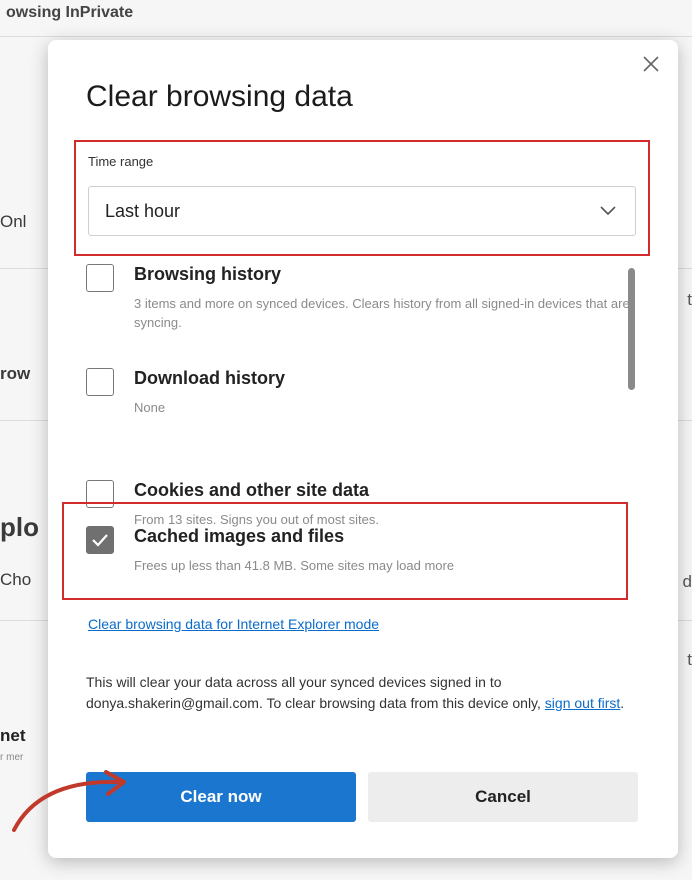  I want to click on background-right-text: d, so click(687, 581).